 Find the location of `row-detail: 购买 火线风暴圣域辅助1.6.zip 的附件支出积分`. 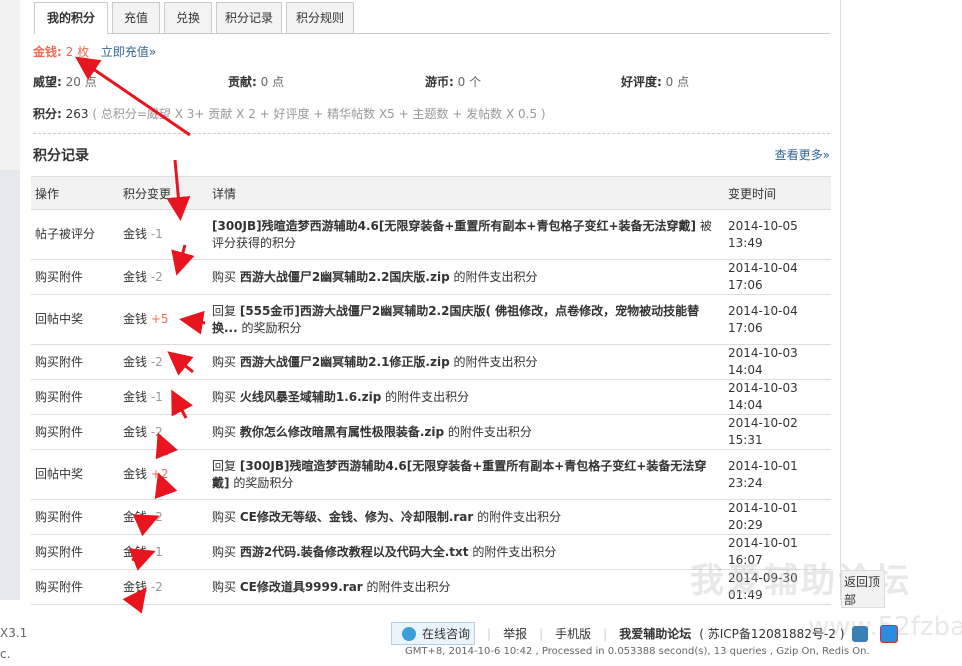

row-detail: 购买 火线风暴圣域辅助1.6.zip 的附件支出积分 is located at coordinates (466, 397).